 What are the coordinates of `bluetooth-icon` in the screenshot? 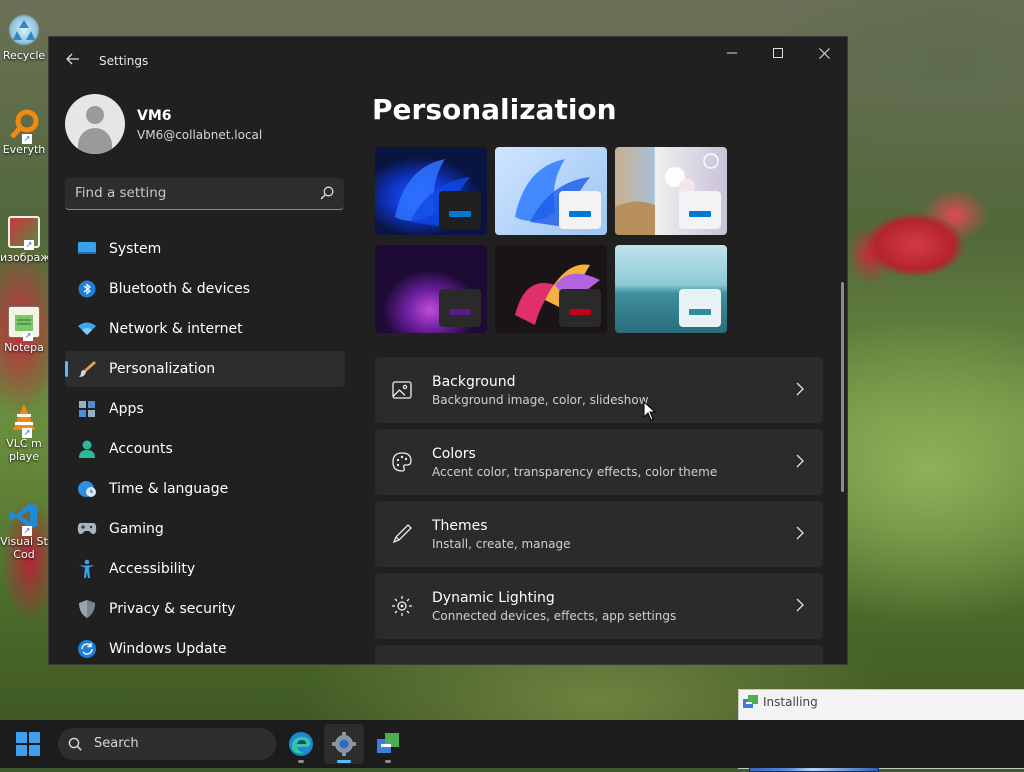 It's located at (87, 289).